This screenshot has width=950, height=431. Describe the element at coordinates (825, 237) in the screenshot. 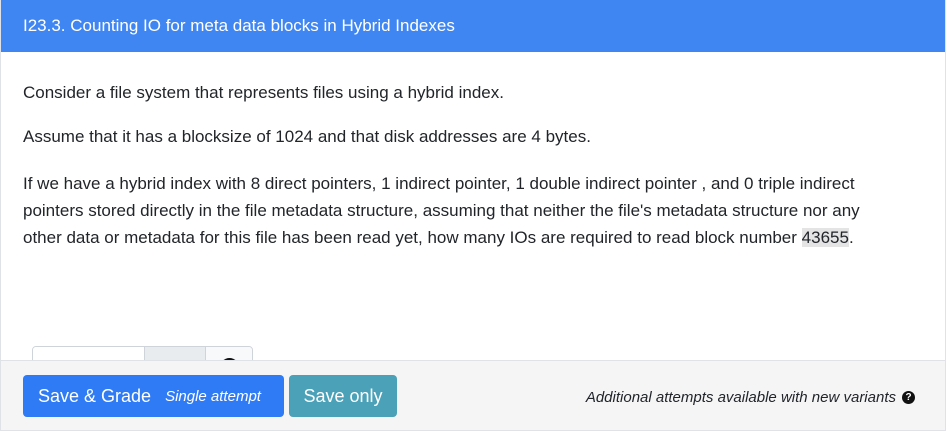

I see `block-number-value: 43655` at that location.